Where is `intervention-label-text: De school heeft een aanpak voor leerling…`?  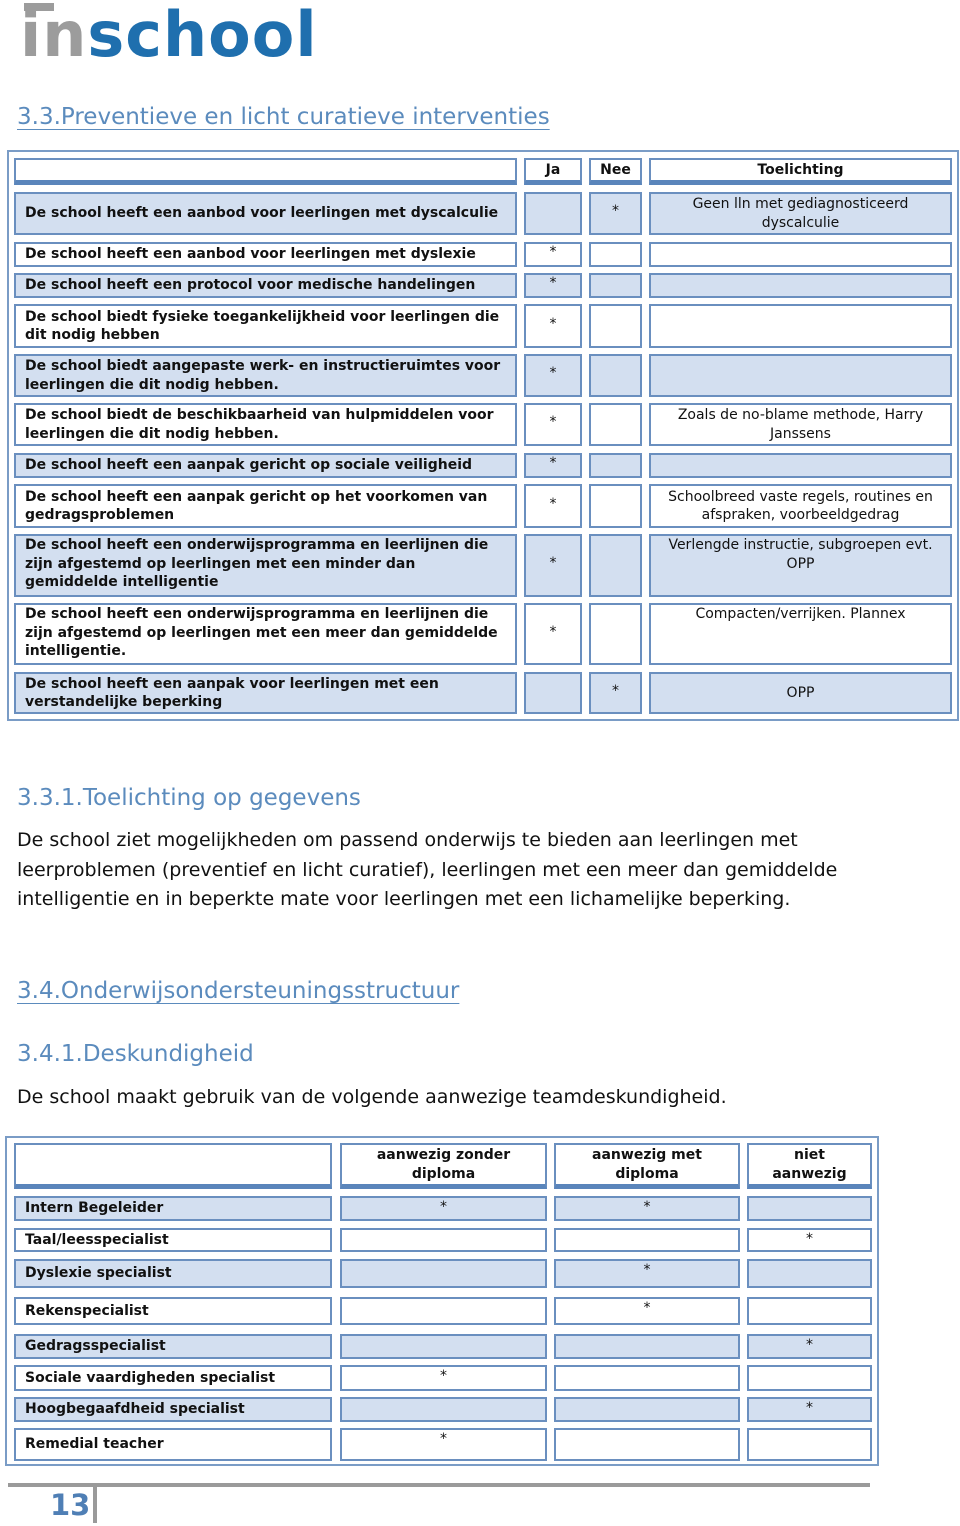 intervention-label-text: De school heeft een aanpak voor leerling… is located at coordinates (232, 693).